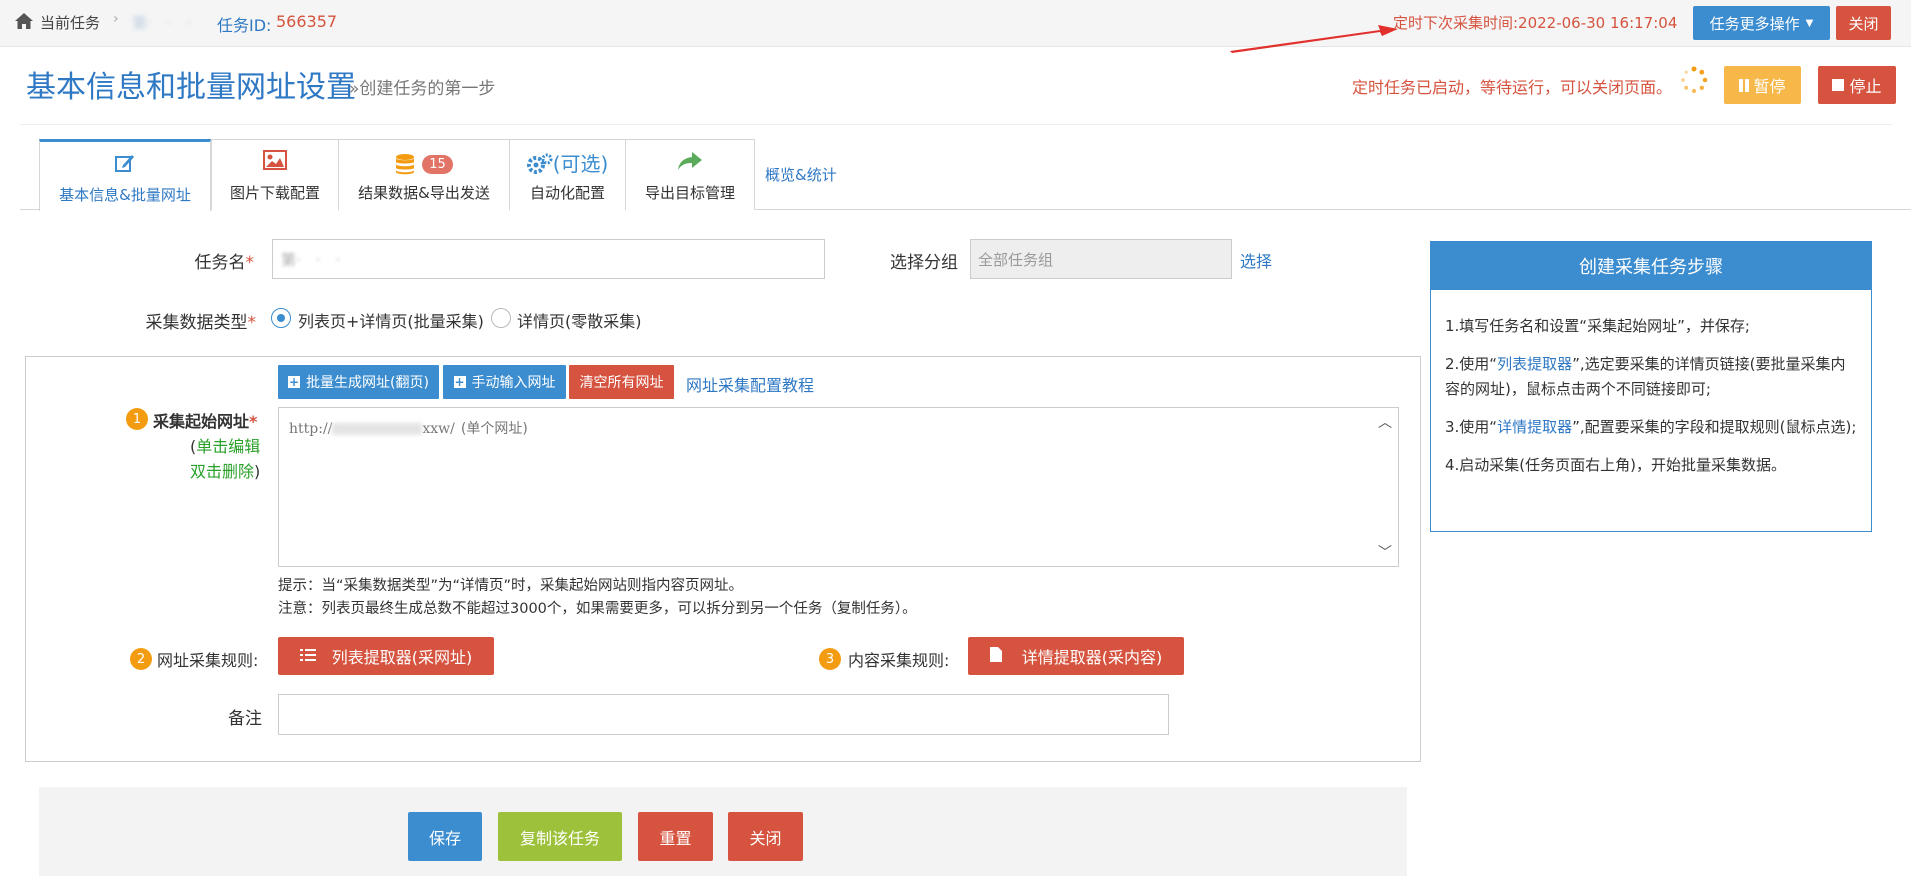  Describe the element at coordinates (1744, 85) in the screenshot. I see `pause-icon` at that location.